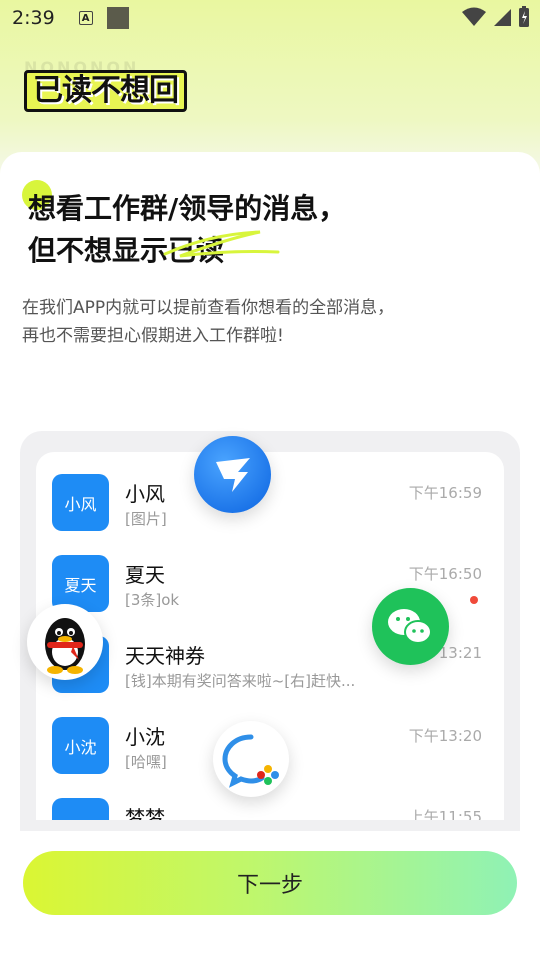 This screenshot has height=960, width=540. I want to click on chat-preview: [哈嘿], so click(146, 762).